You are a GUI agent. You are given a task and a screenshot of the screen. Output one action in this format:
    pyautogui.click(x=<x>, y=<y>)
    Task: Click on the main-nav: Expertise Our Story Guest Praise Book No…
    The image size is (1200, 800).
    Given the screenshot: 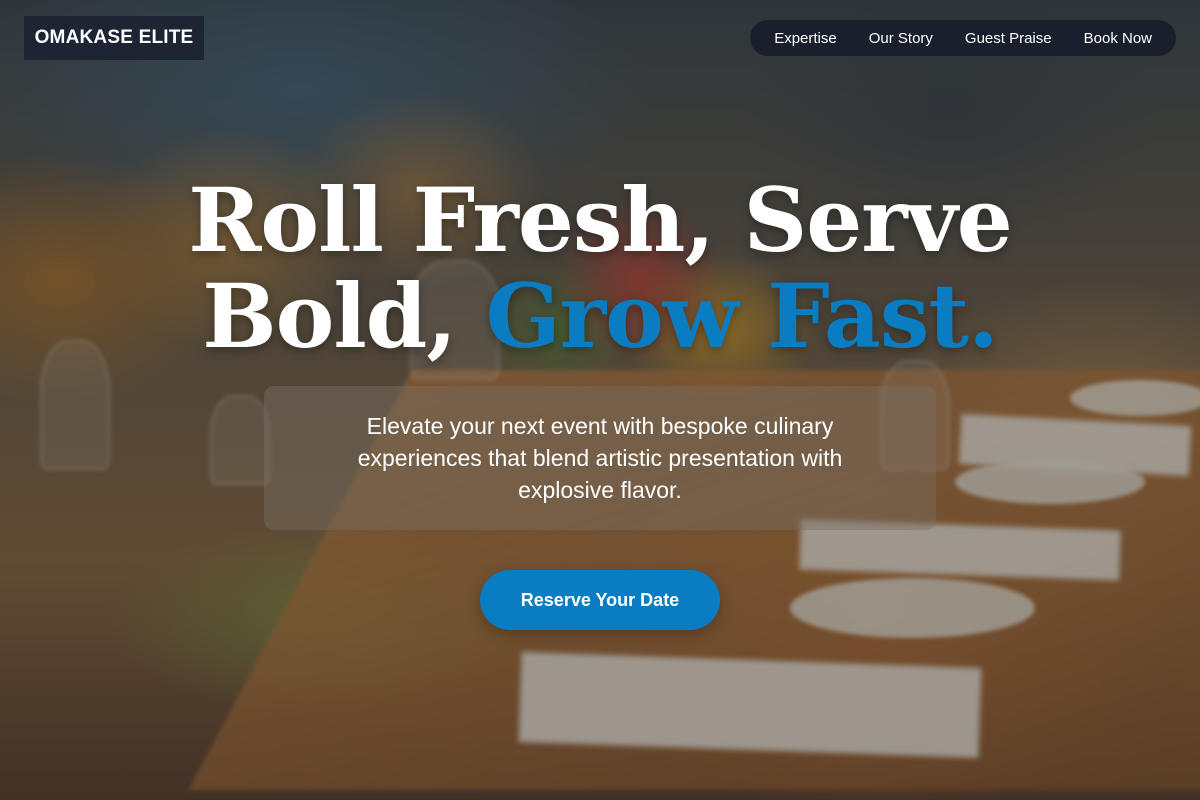 What is the action you would take?
    pyautogui.click(x=963, y=38)
    